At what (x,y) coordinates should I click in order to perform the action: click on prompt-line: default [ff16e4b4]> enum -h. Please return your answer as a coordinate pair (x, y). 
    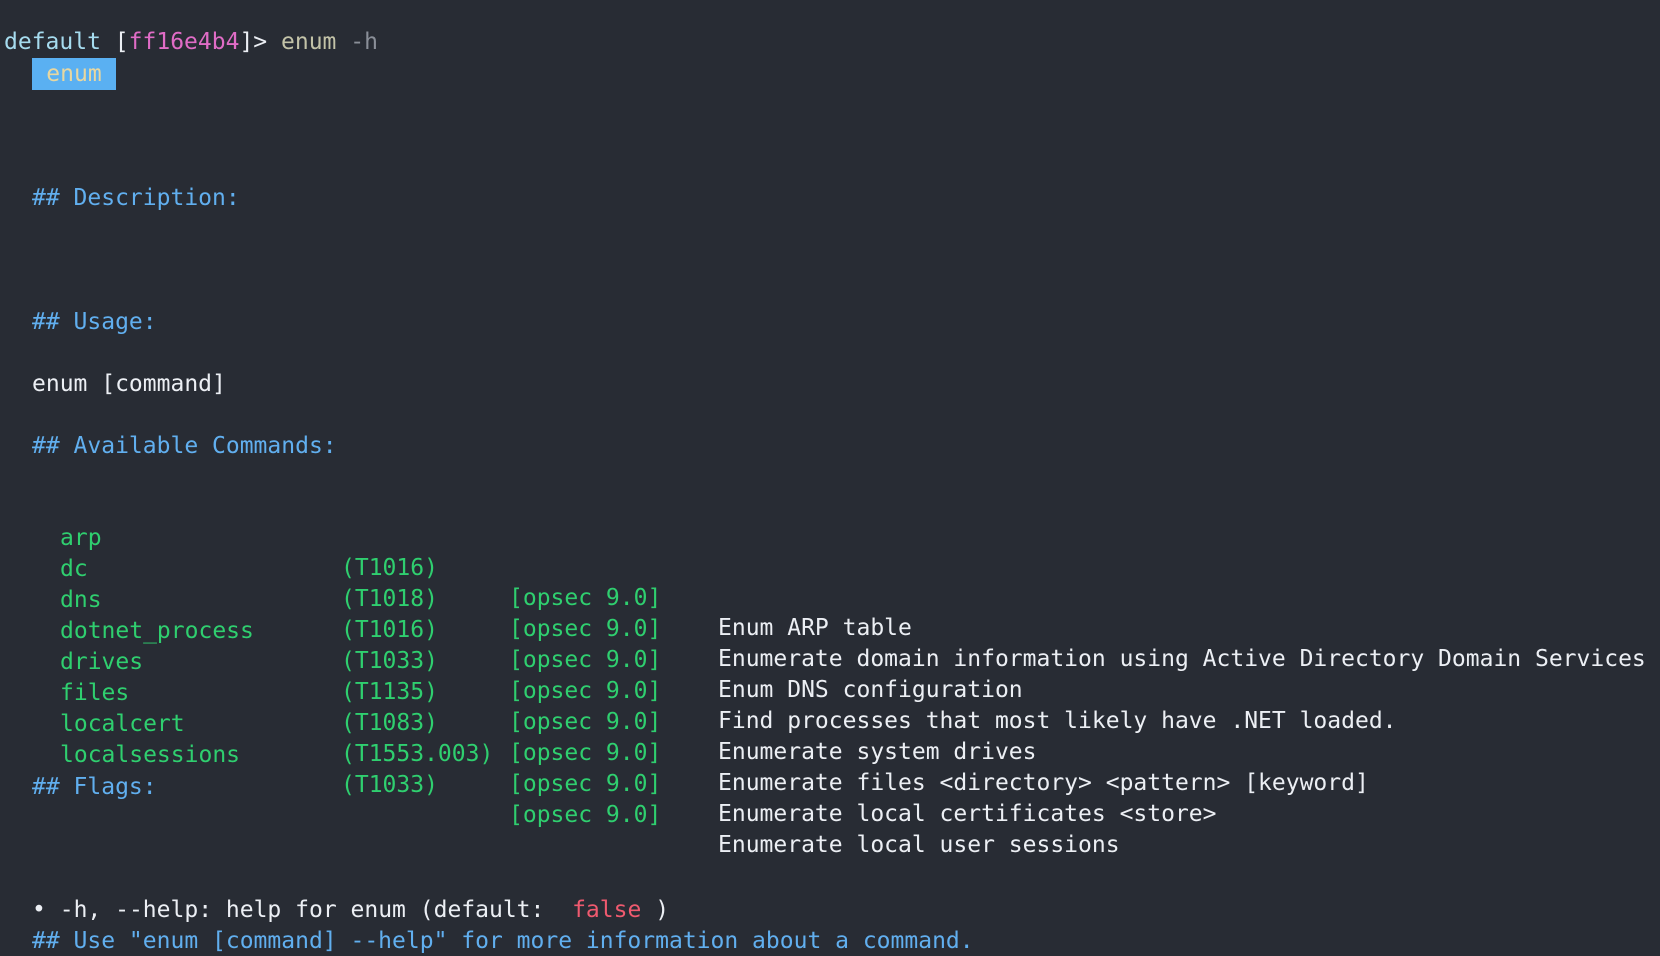
    Looking at the image, I should click on (191, 27).